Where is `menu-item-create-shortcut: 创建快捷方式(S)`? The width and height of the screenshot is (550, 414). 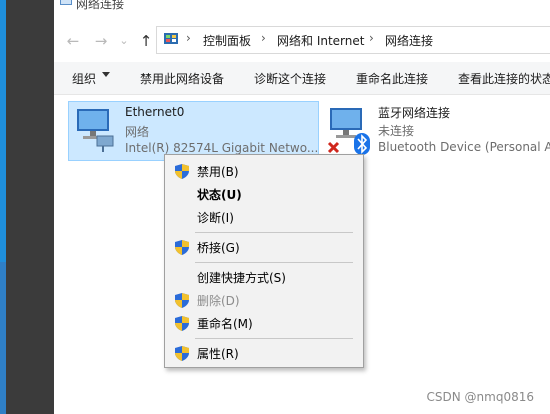 menu-item-create-shortcut: 创建快捷方式(S) is located at coordinates (264, 277).